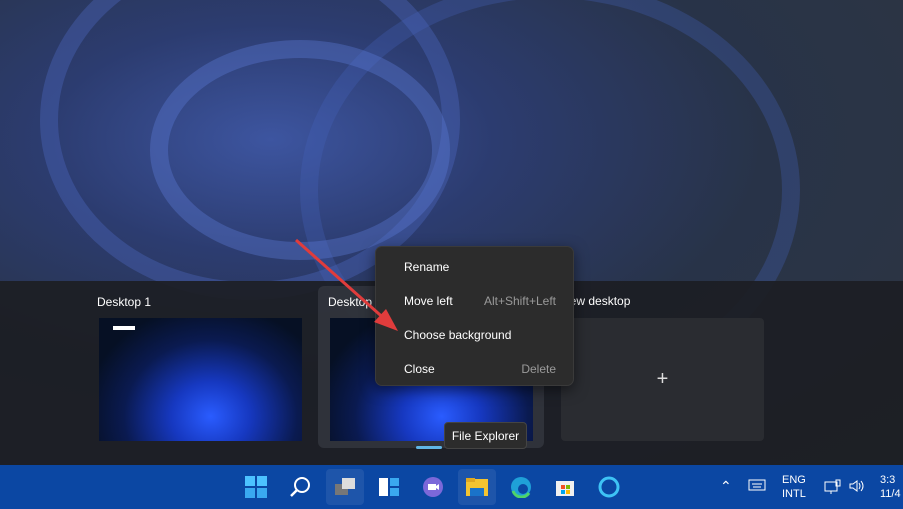 Image resolution: width=903 pixels, height=509 pixels. What do you see at coordinates (794, 480) in the screenshot?
I see `language-code: ENG` at bounding box center [794, 480].